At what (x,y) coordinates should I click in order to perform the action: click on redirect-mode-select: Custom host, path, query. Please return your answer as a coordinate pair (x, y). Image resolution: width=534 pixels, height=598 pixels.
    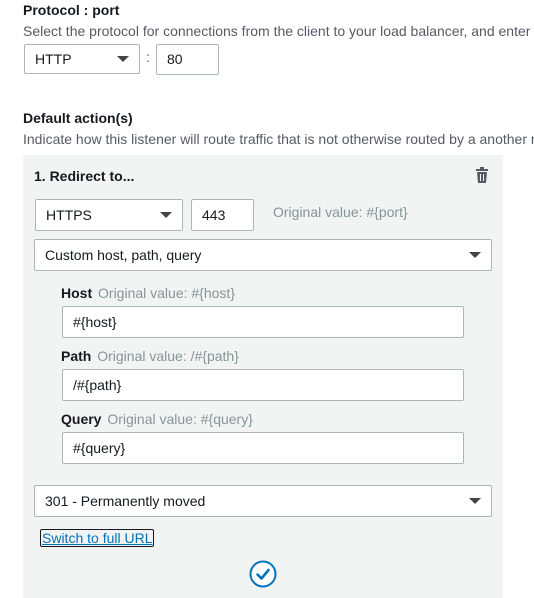
    Looking at the image, I should click on (263, 255).